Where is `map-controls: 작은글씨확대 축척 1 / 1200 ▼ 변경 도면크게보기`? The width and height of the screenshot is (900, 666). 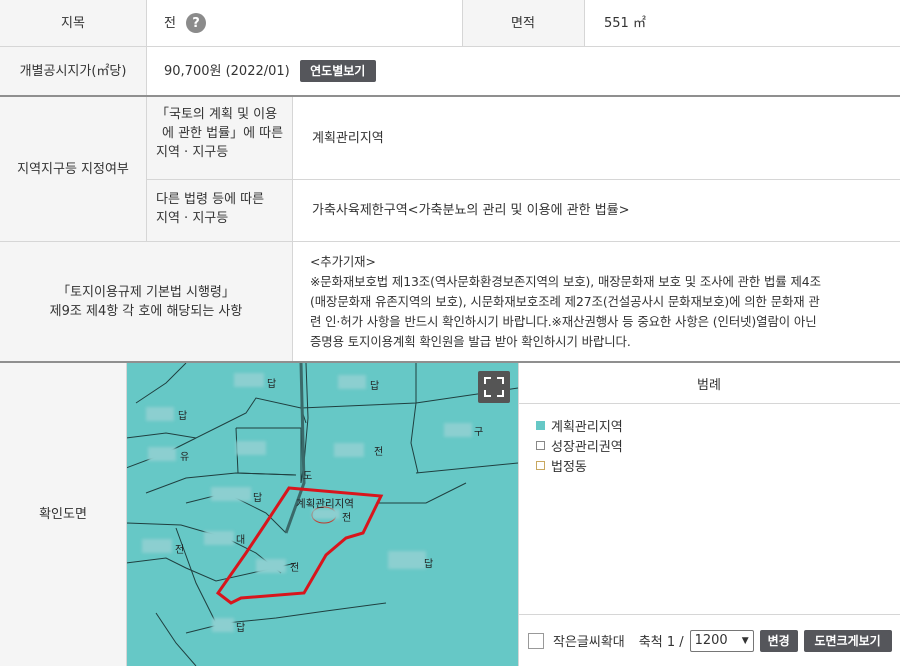
map-controls: 작은글씨확대 축척 1 / 1200 ▼ 변경 도면크게보기 is located at coordinates (709, 640).